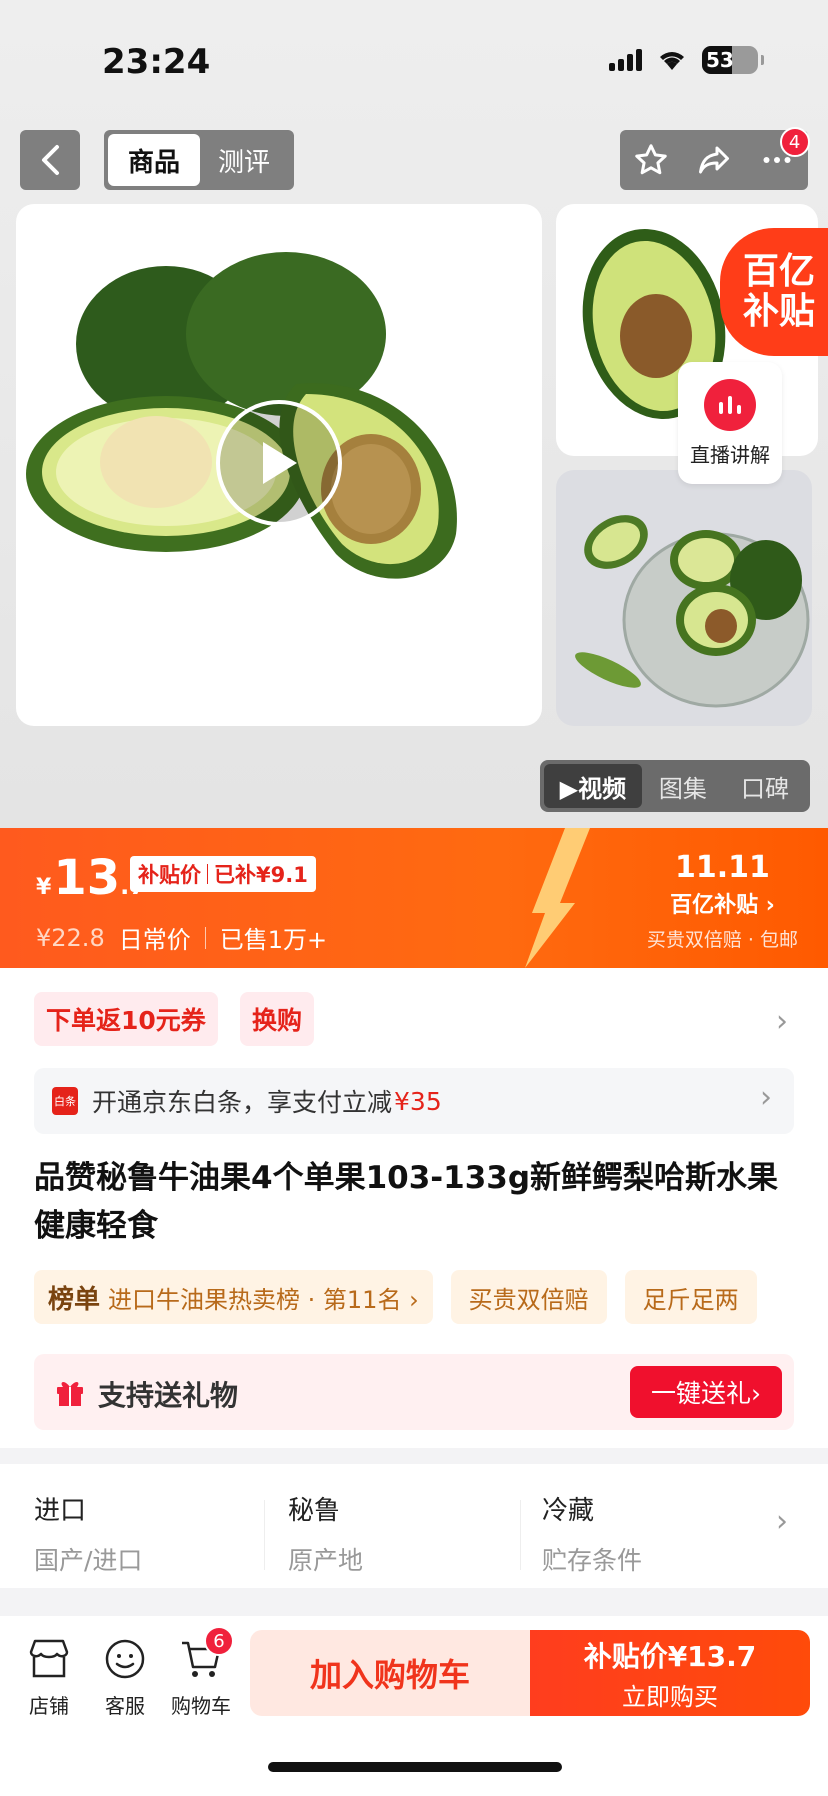 Image resolution: width=828 pixels, height=1796 pixels. Describe the element at coordinates (70, 1394) in the screenshot. I see `gift-icon` at that location.